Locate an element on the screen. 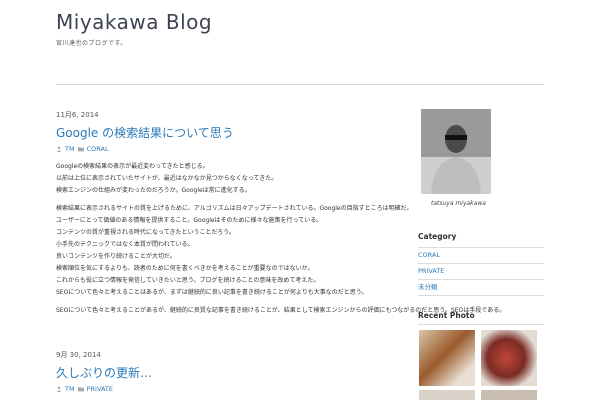 The width and height of the screenshot is (600, 400). post-paragraph: コンテンツの質が重視される時代になってきたということだろう。 is located at coordinates (145, 232).